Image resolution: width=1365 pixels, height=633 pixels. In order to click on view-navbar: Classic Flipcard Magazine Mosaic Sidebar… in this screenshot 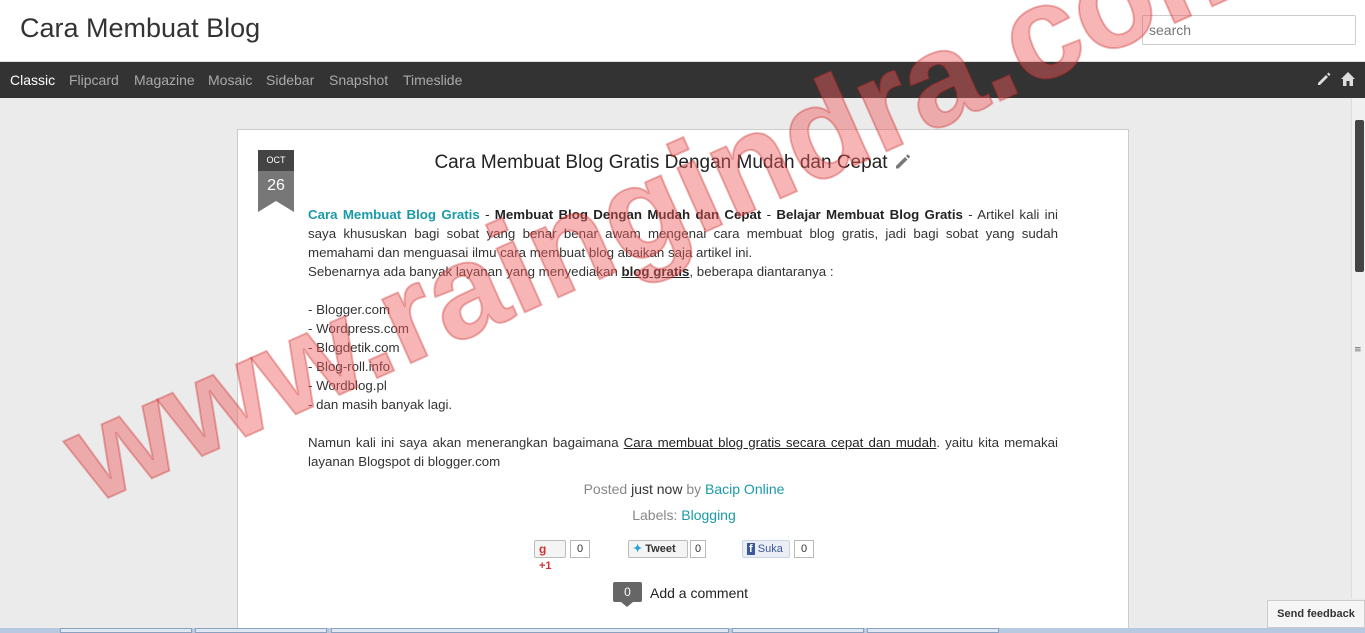, I will do `click(682, 80)`.